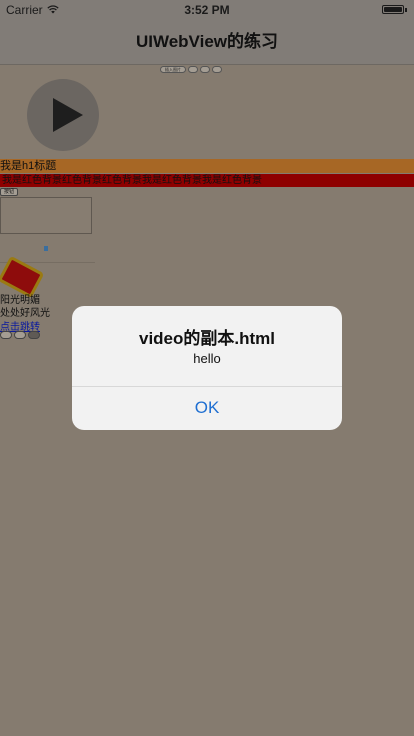  I want to click on top-button-row: 插入图片, so click(191, 69).